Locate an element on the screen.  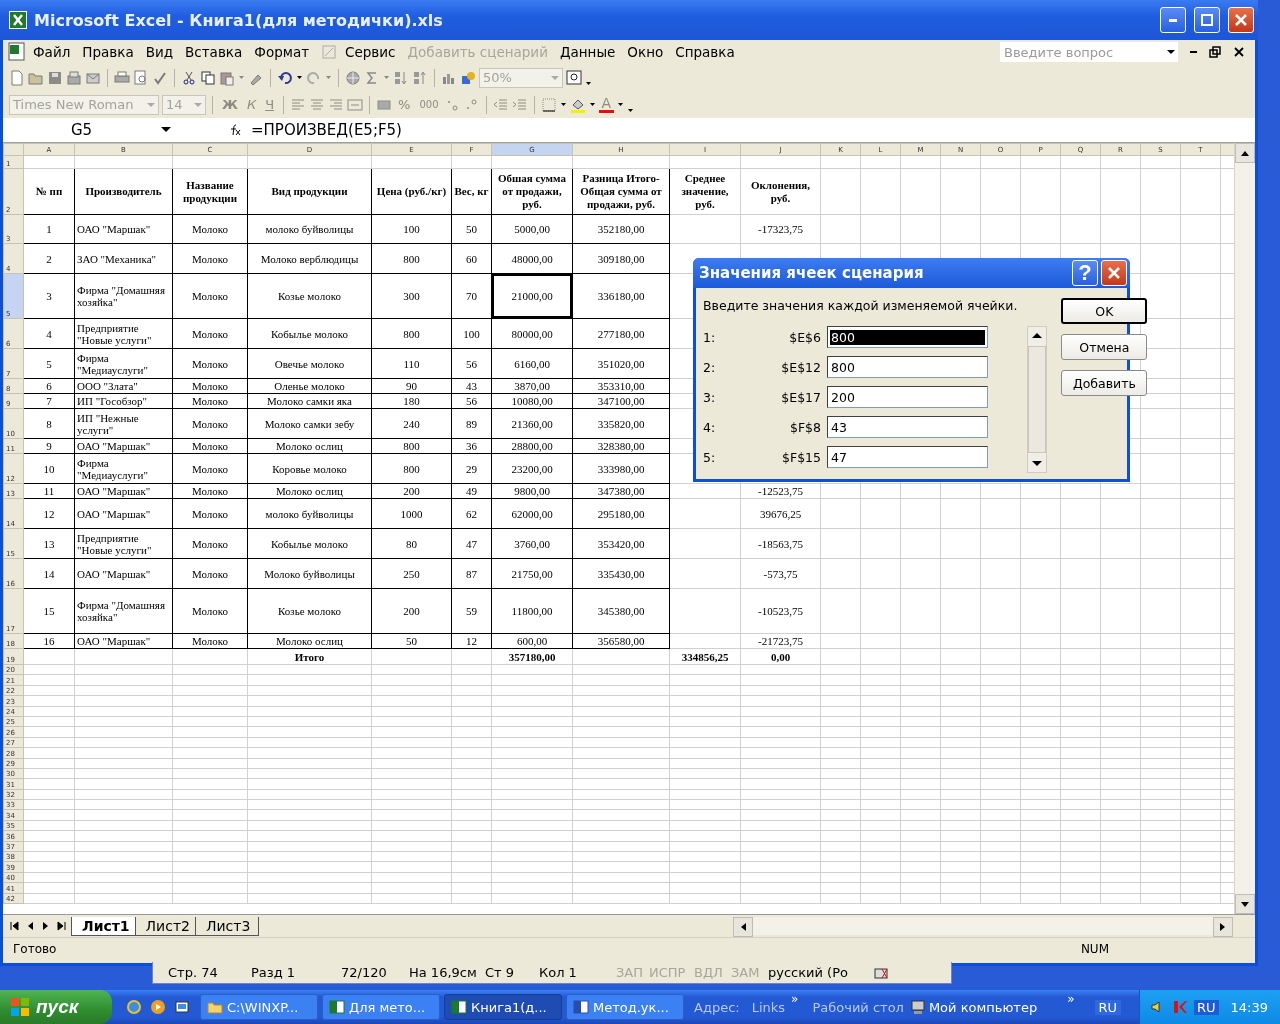
dialog-button: Добавить is located at coordinates (1104, 383).